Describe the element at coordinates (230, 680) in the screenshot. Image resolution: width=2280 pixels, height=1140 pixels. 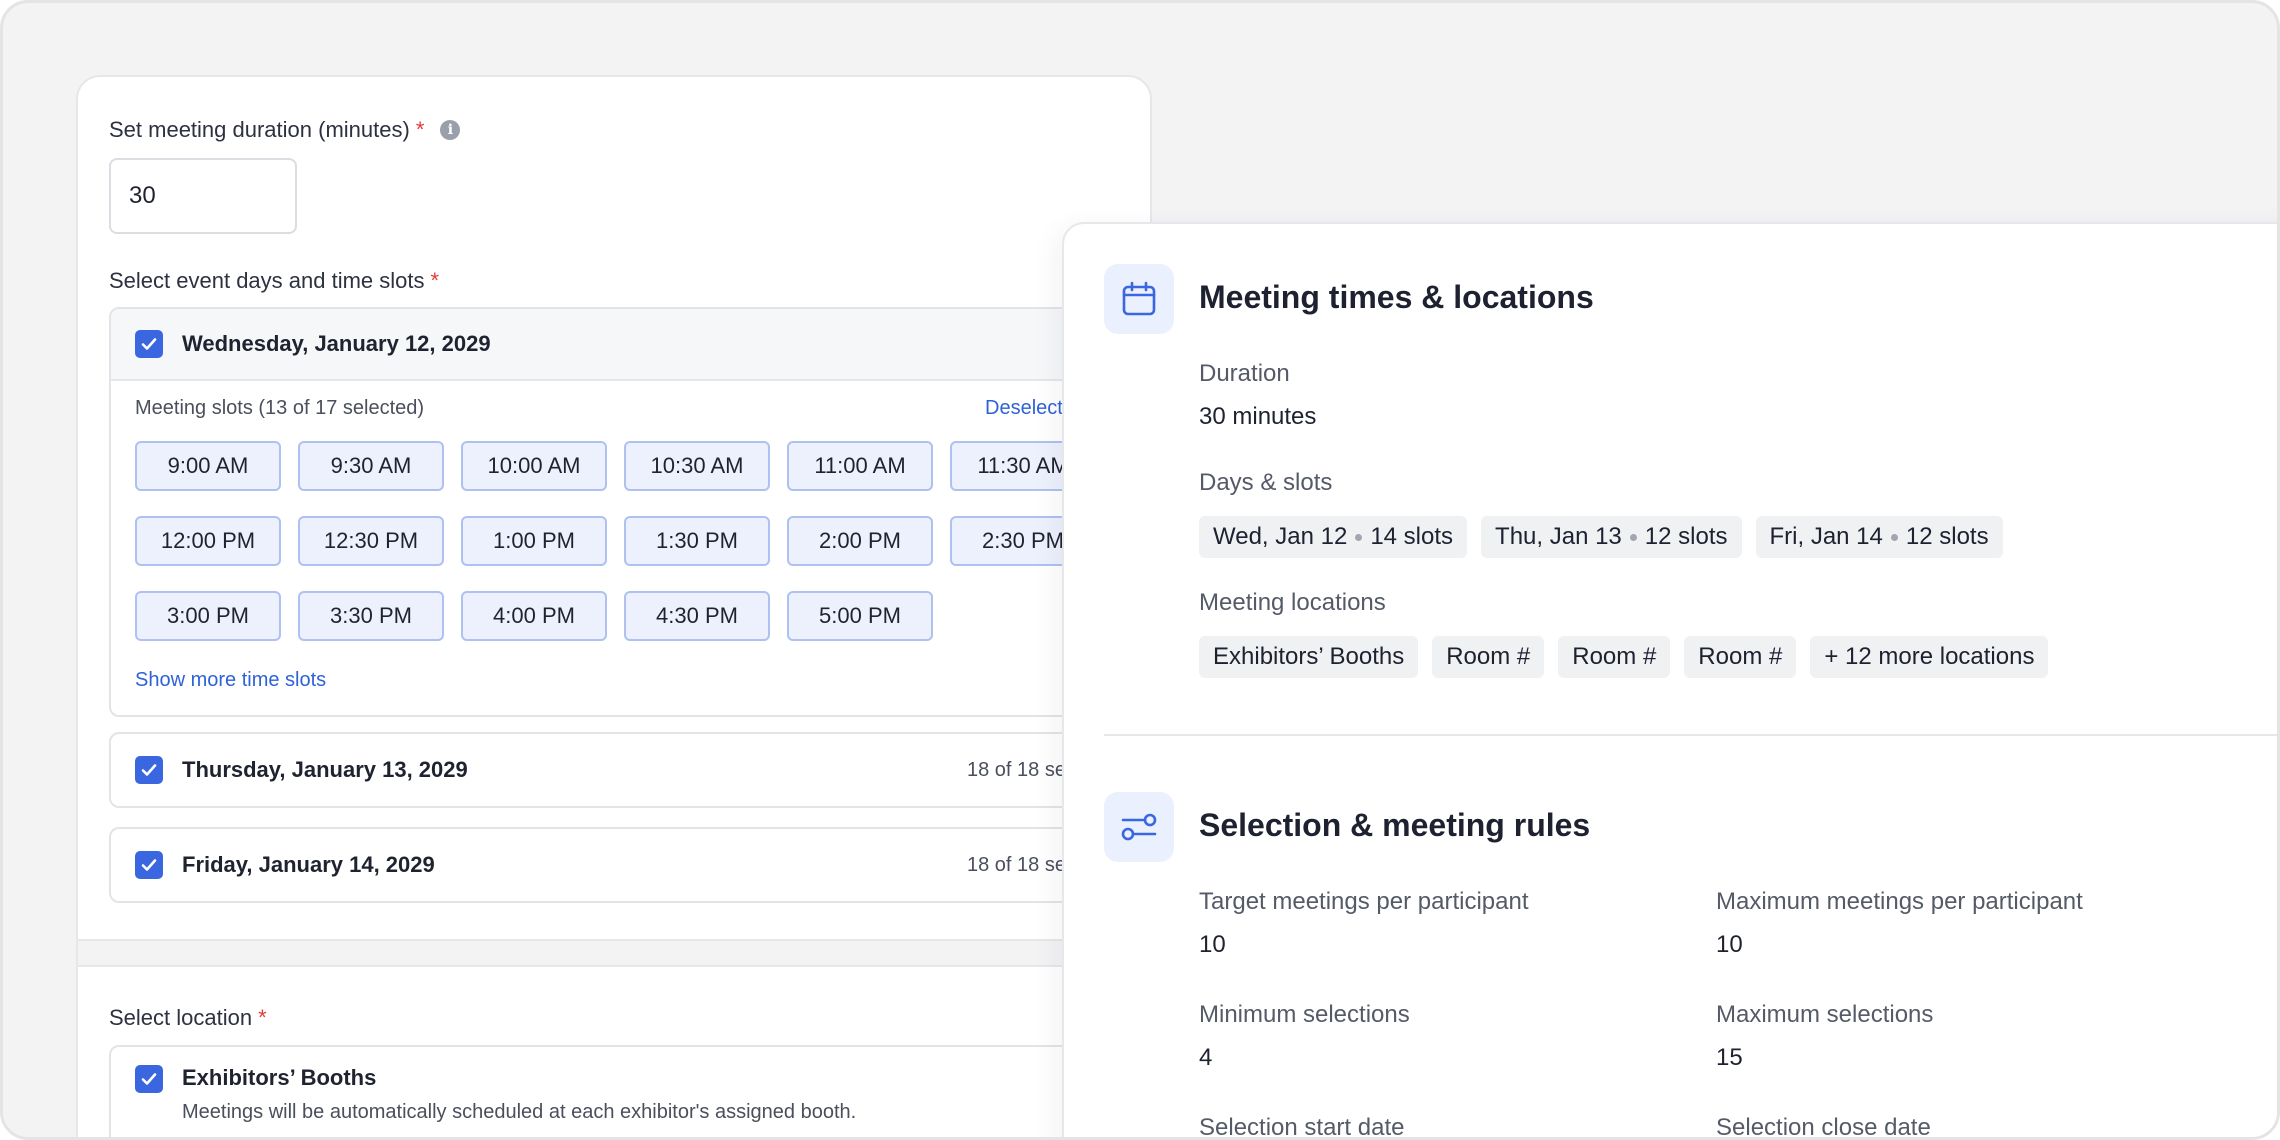
I see `show-more-slots-link: Show more time slots` at that location.